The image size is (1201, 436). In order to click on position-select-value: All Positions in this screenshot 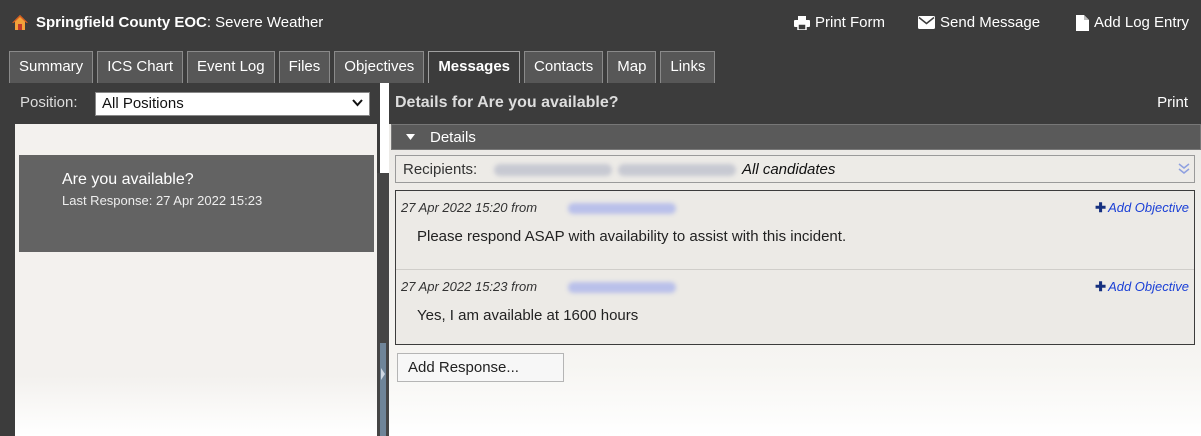, I will do `click(143, 103)`.